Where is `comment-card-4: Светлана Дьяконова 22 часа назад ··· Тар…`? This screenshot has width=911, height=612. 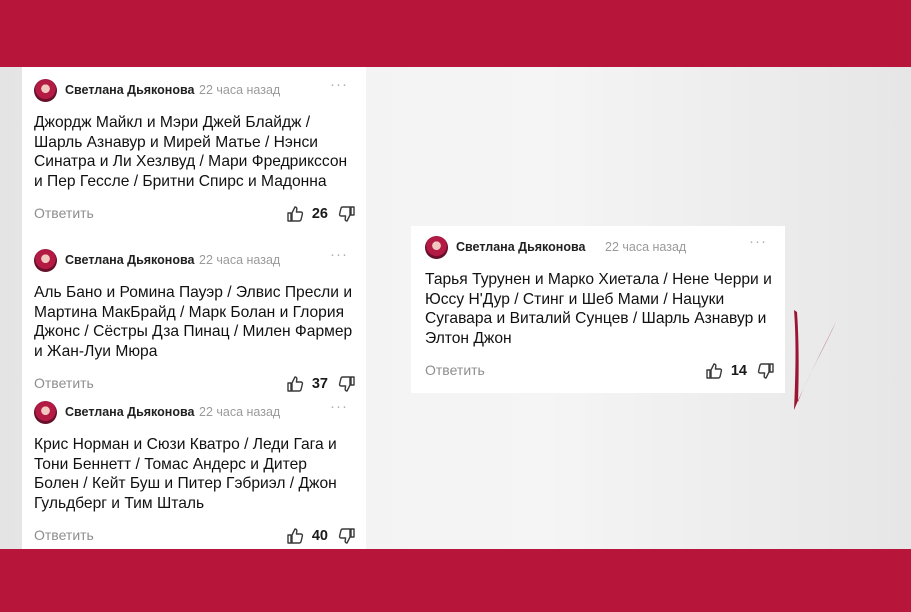
comment-card-4: Светлана Дьяконова 22 часа назад ··· Тар… is located at coordinates (600, 308).